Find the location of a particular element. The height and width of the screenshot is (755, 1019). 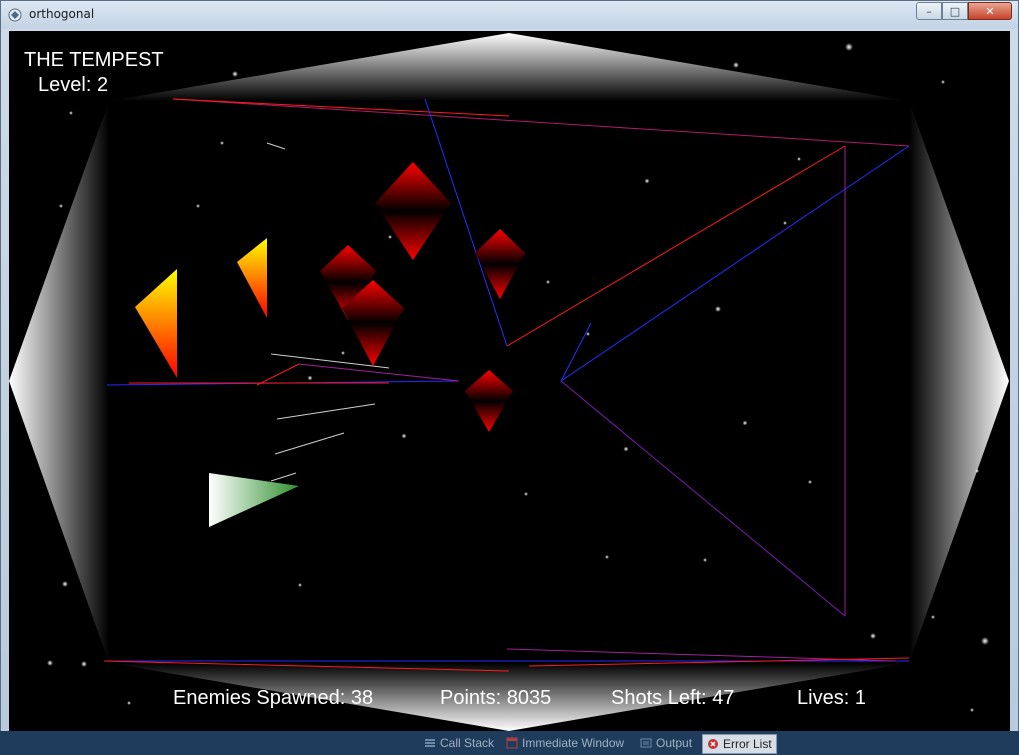

tunnel-wall-right is located at coordinates (959, 382).